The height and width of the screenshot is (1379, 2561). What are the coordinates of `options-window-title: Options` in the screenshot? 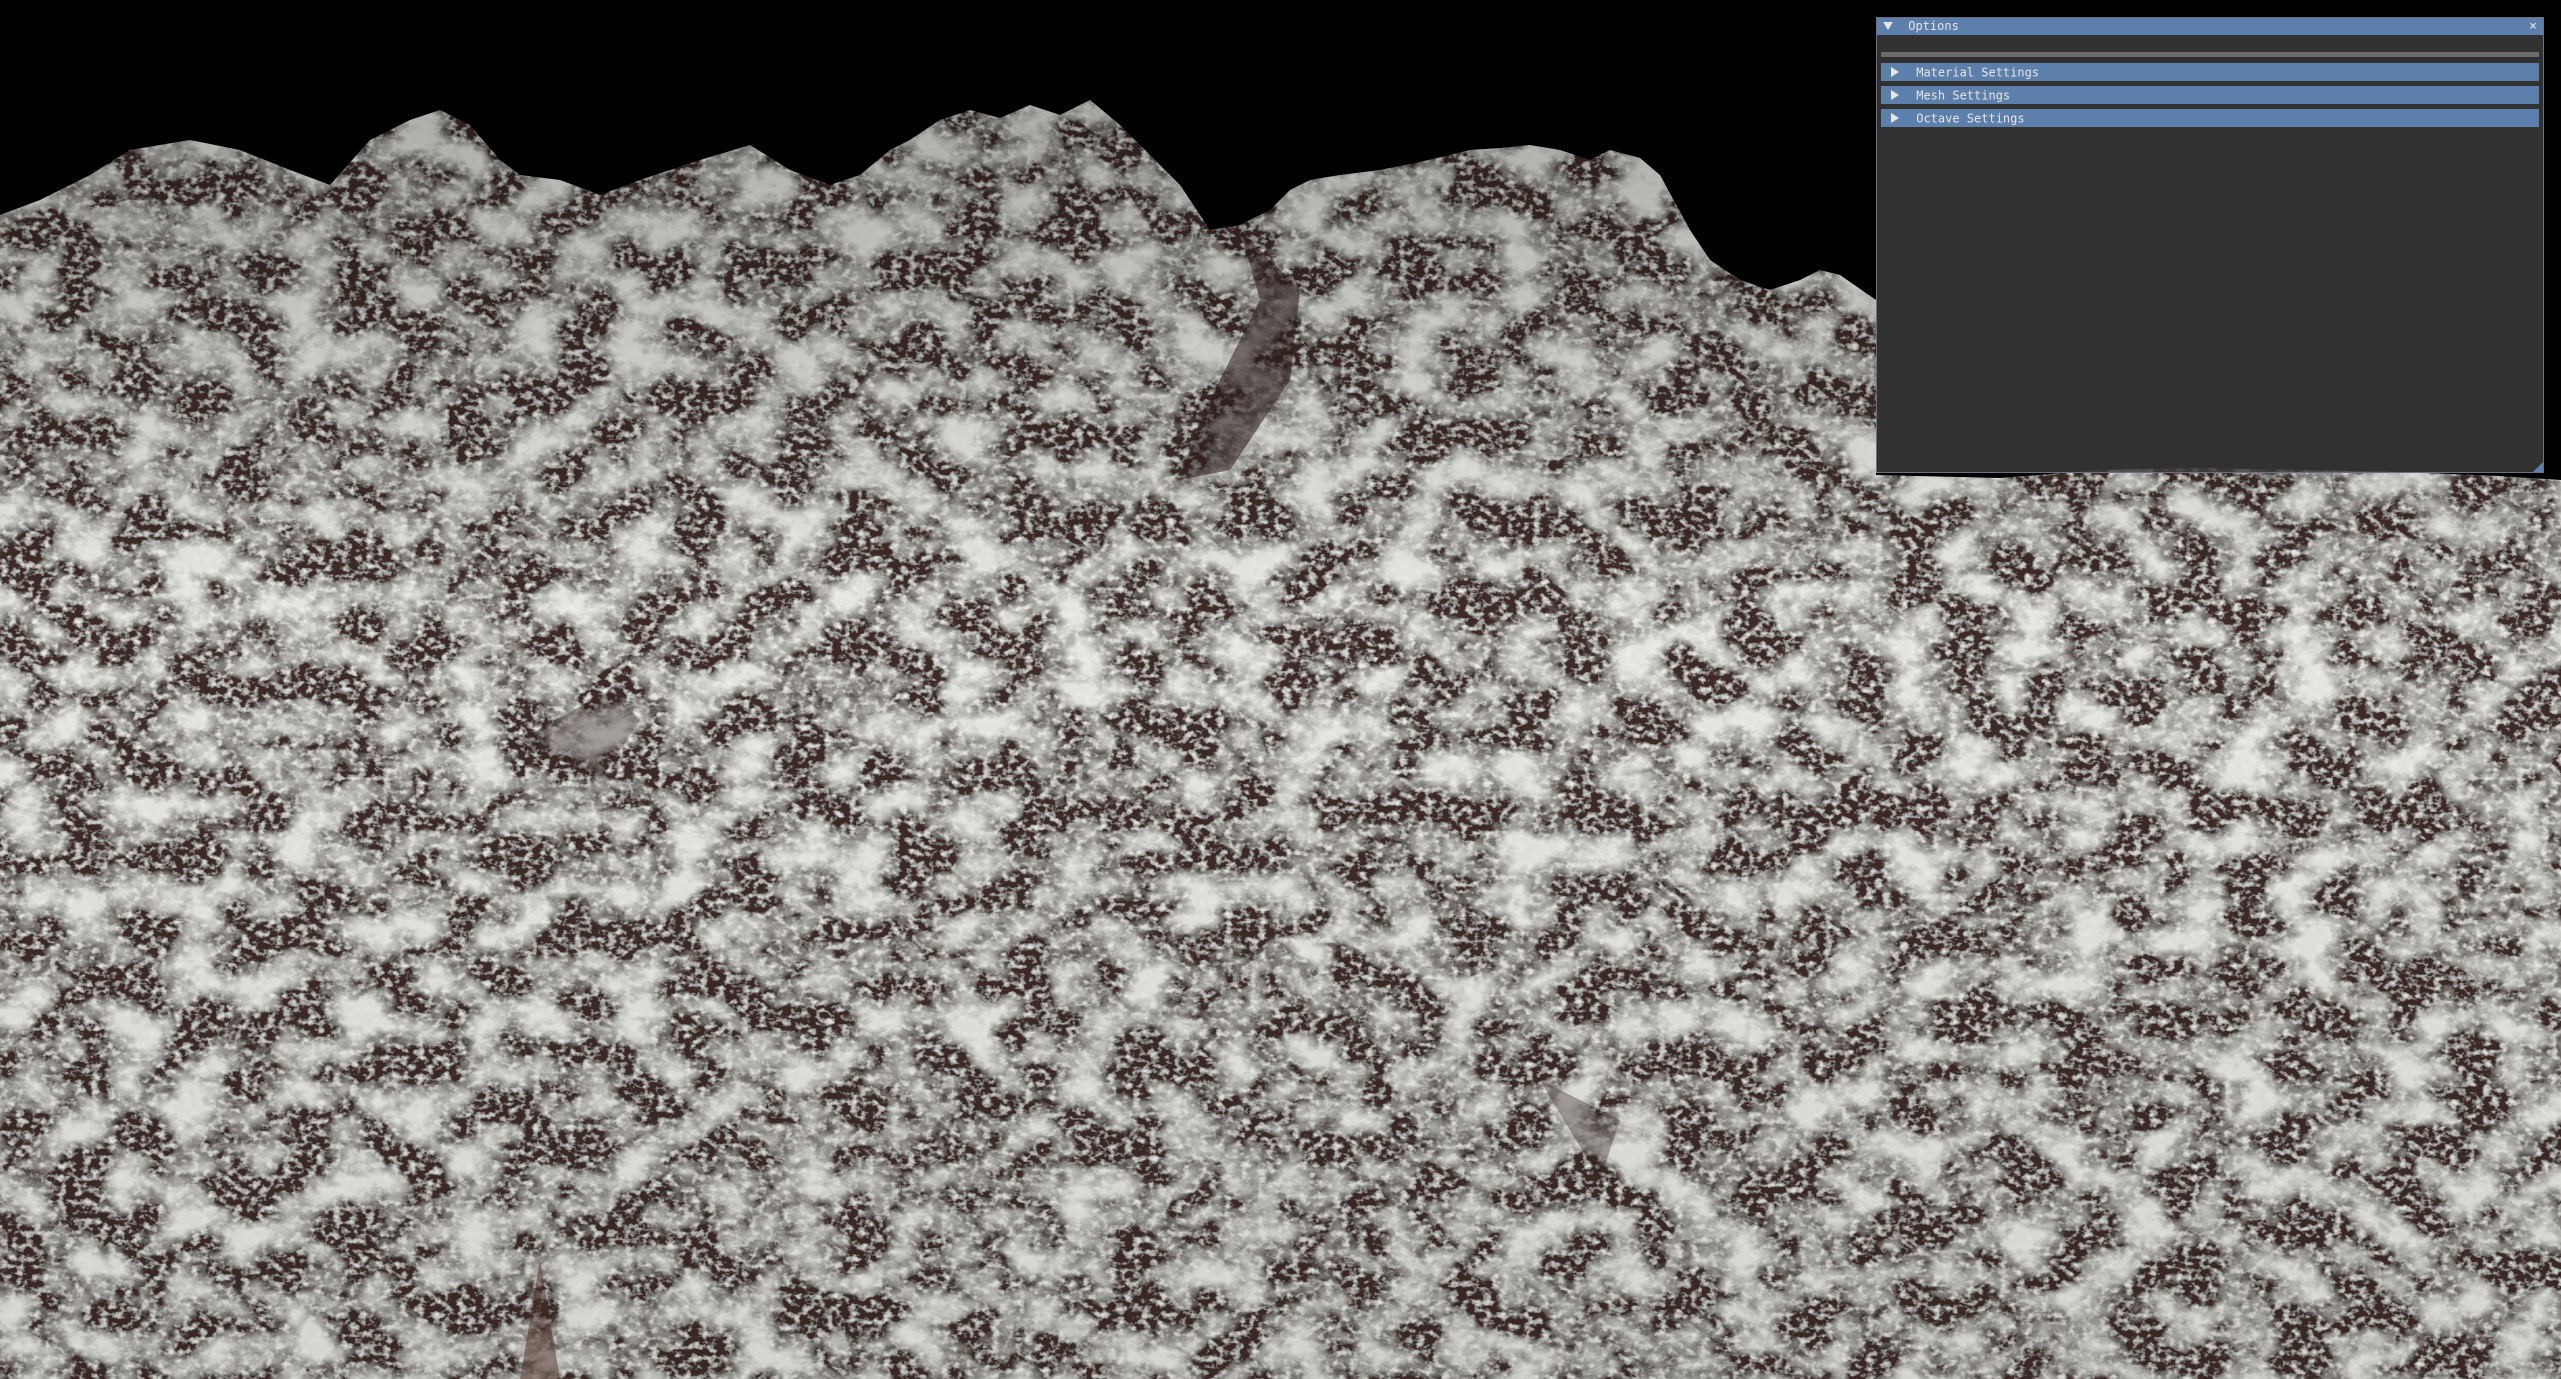 It's located at (1933, 26).